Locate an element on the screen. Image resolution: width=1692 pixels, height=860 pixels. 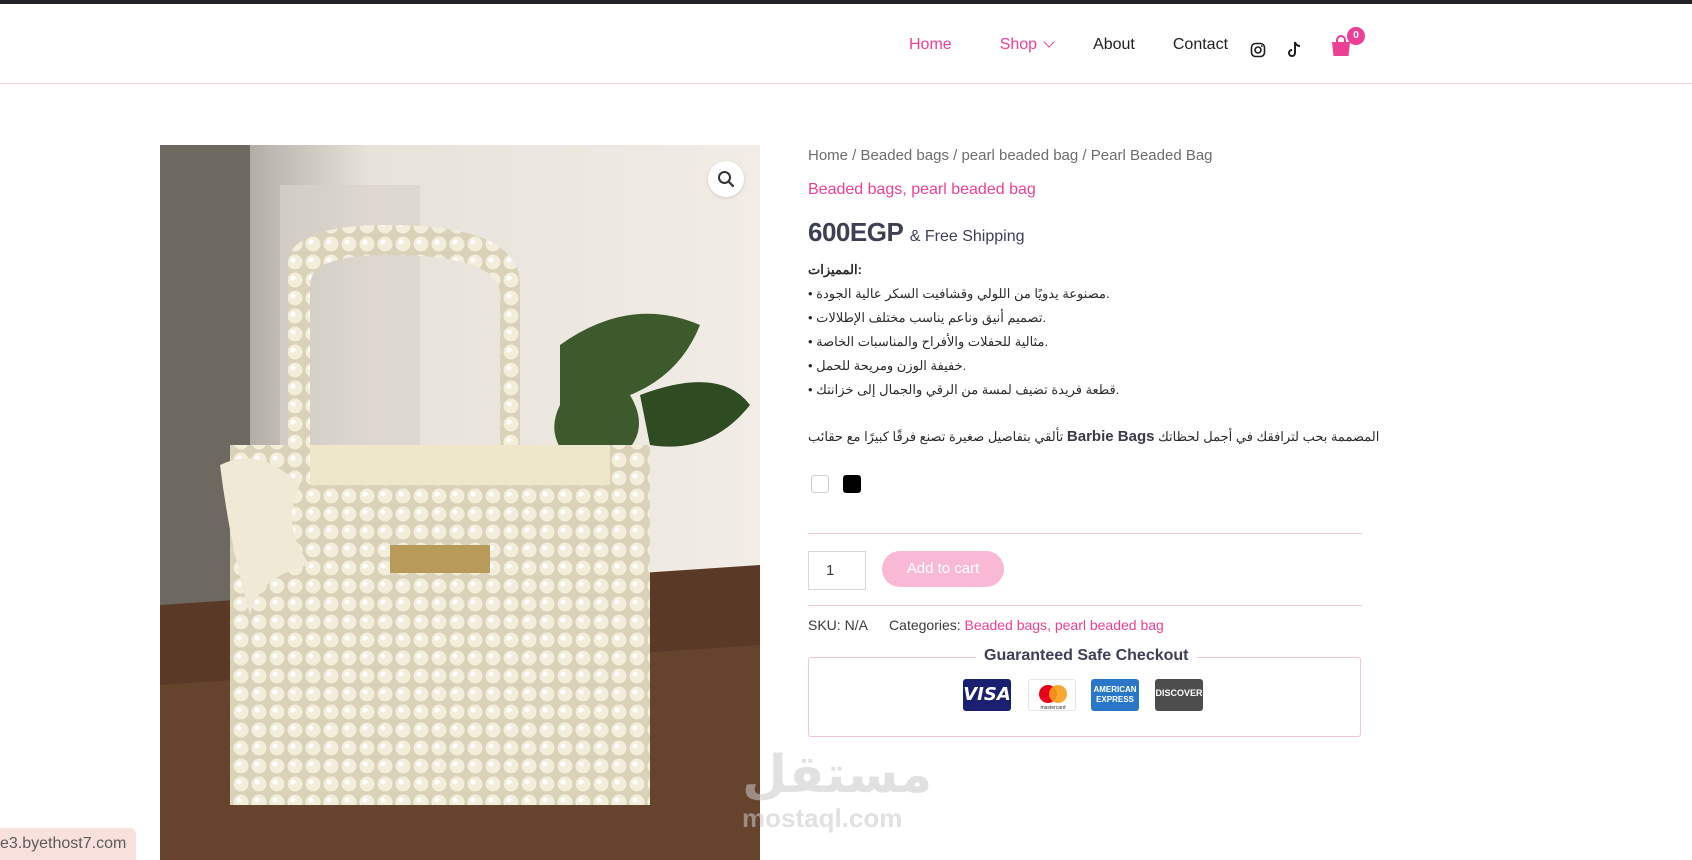
color-swatch-white is located at coordinates (820, 484).